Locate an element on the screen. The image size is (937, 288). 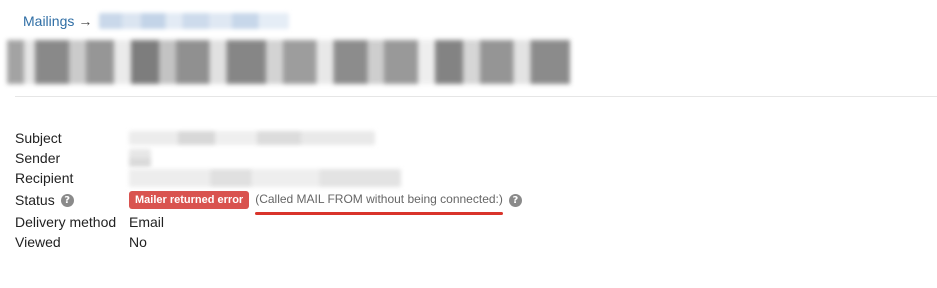
viewed-label: Viewed is located at coordinates (38, 242).